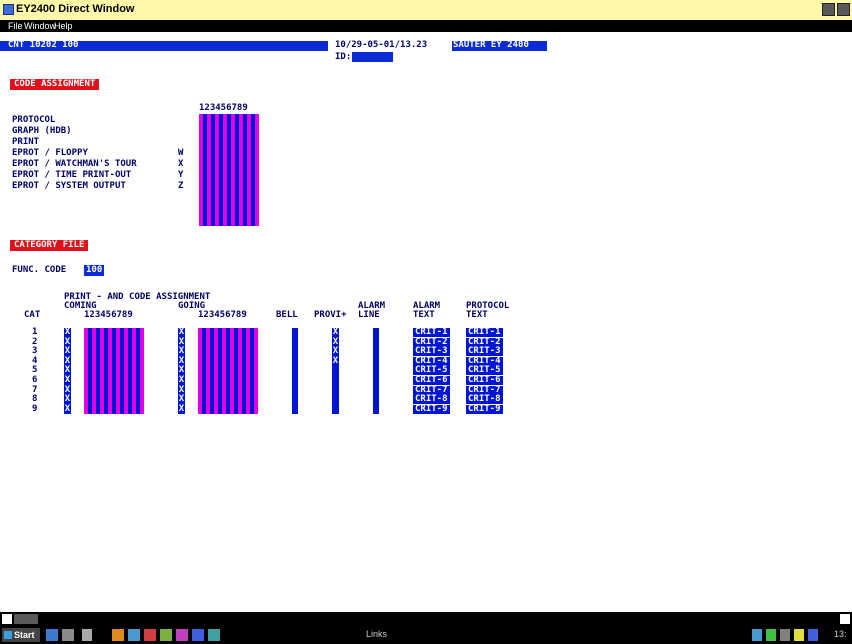 The image size is (852, 644). Describe the element at coordinates (32, 315) in the screenshot. I see `cat-column-header: CAT` at that location.